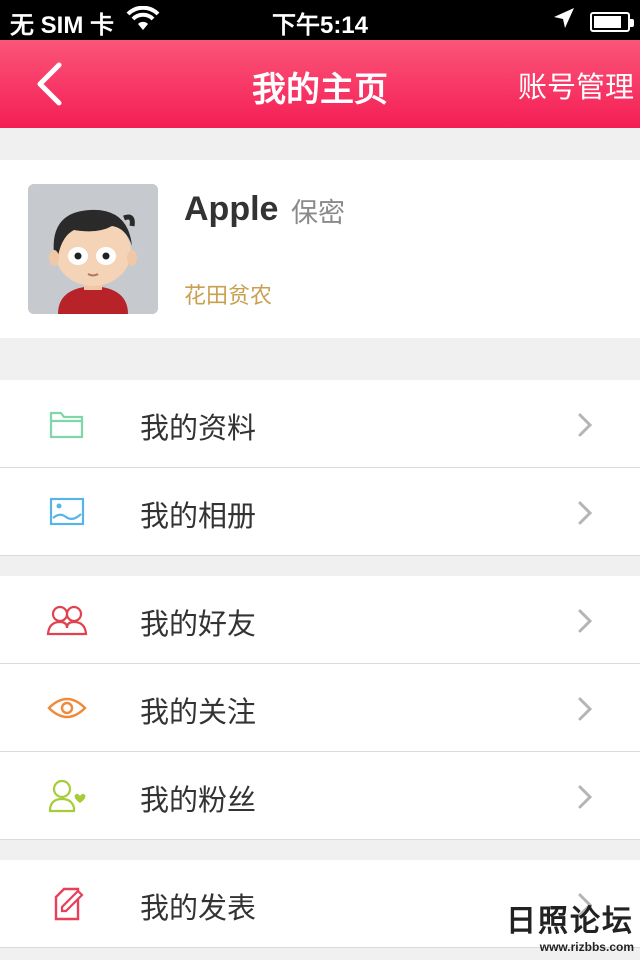 This screenshot has height=960, width=640. Describe the element at coordinates (67, 708) in the screenshot. I see `eye-icon` at that location.